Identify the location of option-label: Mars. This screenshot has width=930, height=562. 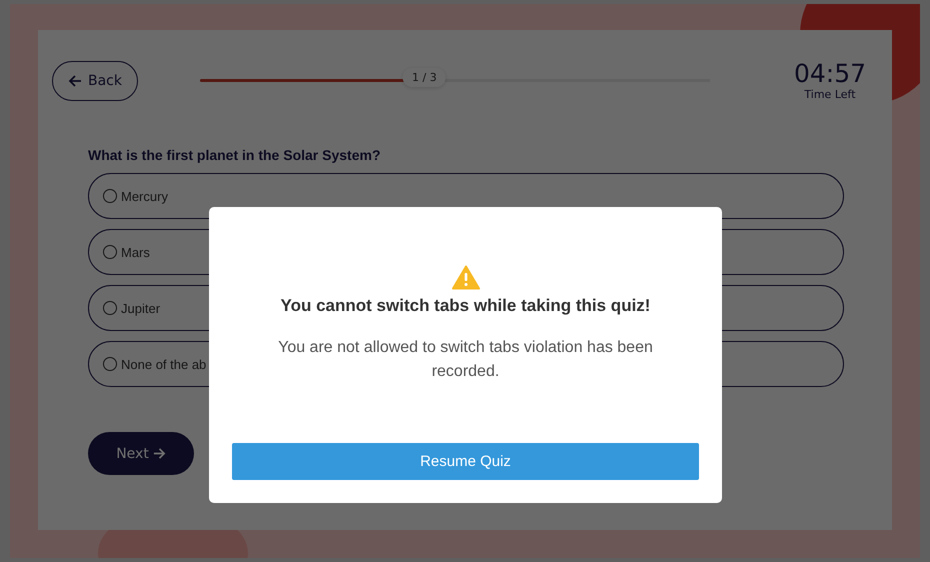
(135, 252).